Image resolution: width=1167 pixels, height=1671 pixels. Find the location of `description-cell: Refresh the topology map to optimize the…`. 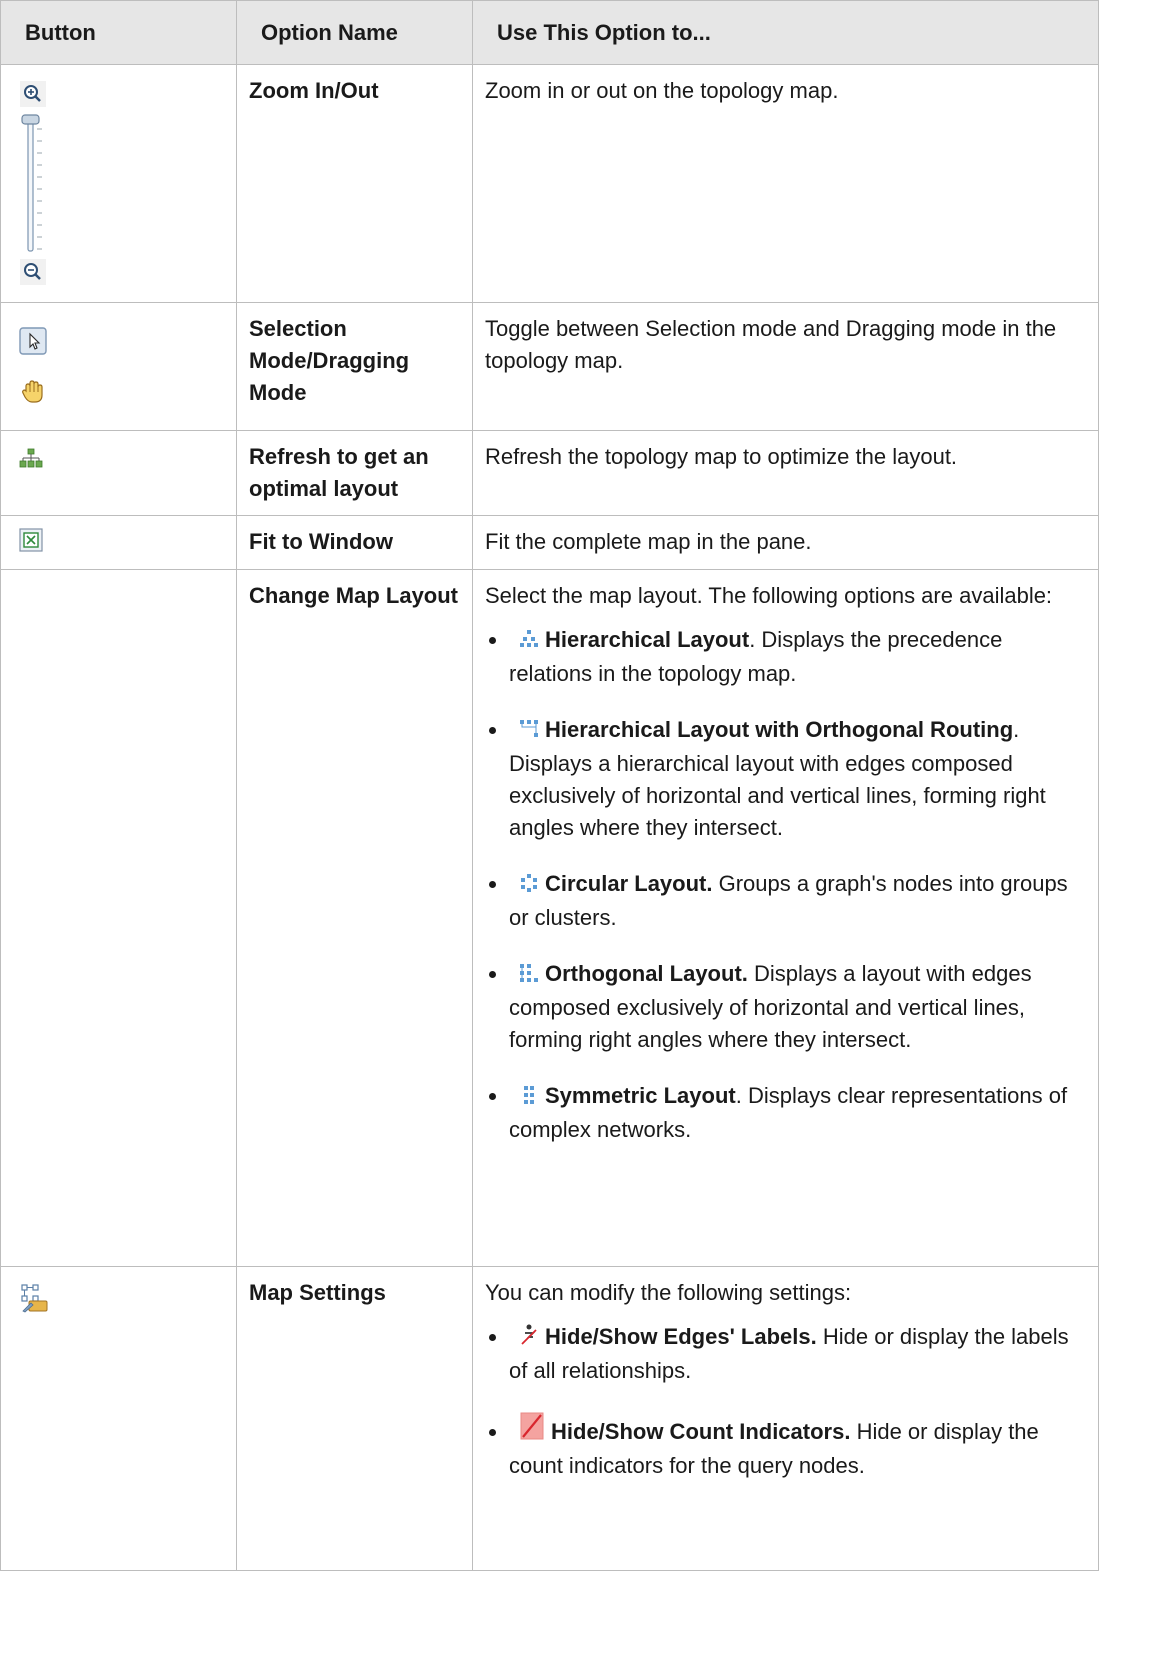

description-cell: Refresh the topology map to optimize the… is located at coordinates (785, 473).